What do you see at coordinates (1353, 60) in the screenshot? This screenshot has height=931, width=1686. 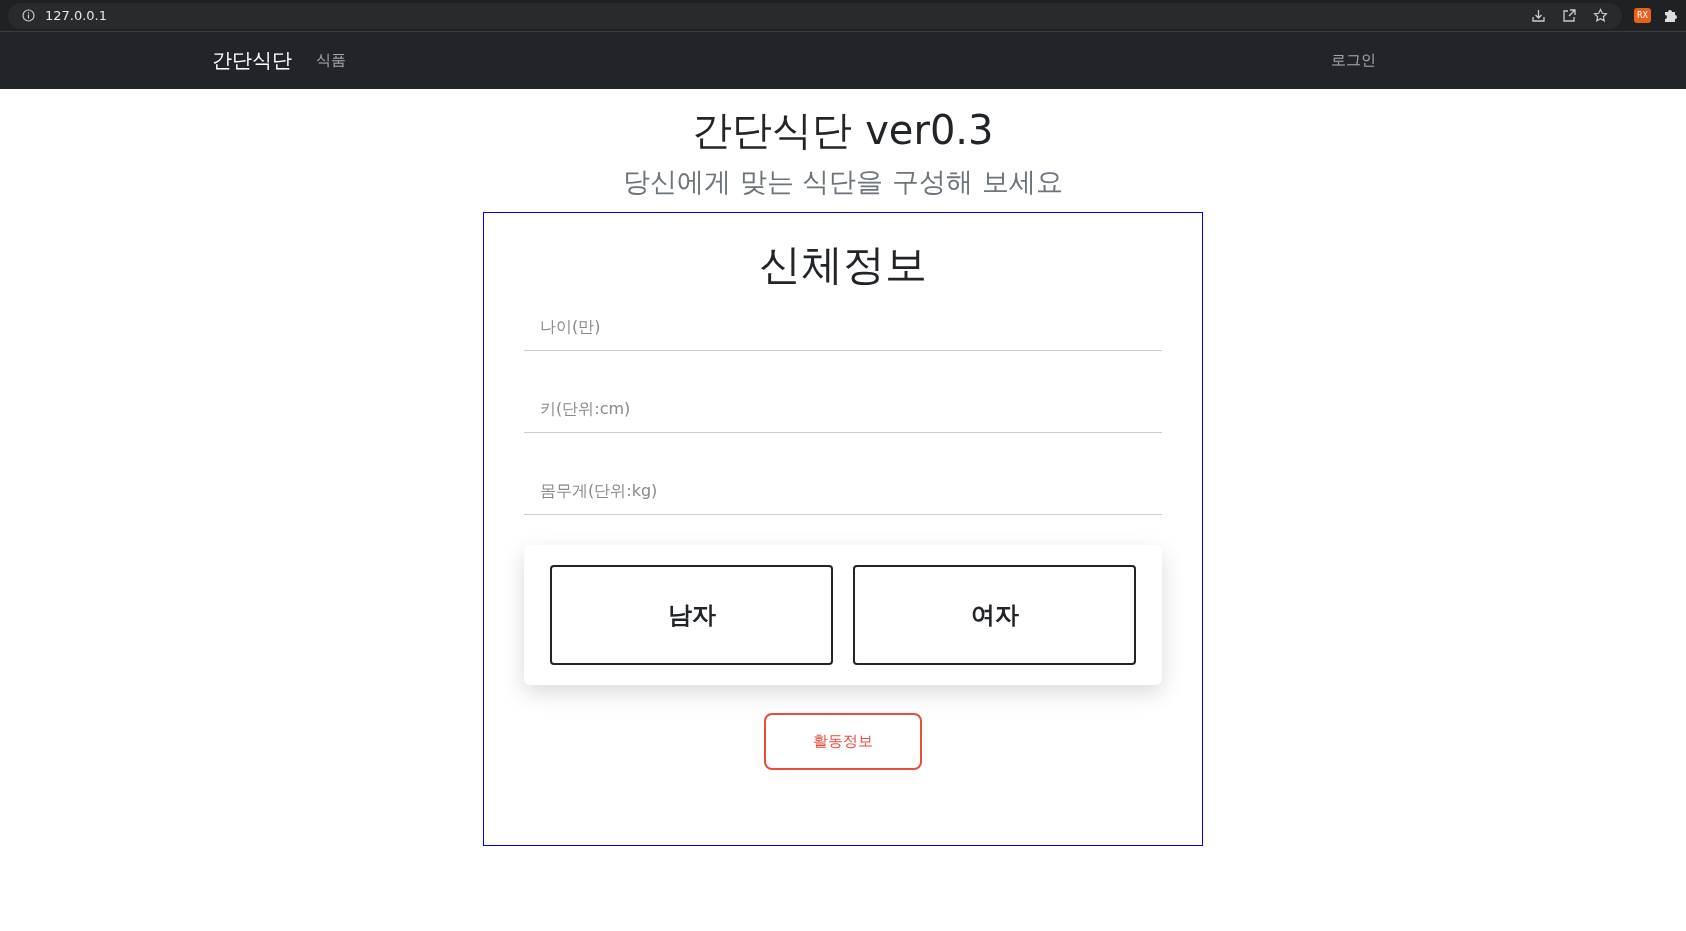 I see `login-link: 로그인` at bounding box center [1353, 60].